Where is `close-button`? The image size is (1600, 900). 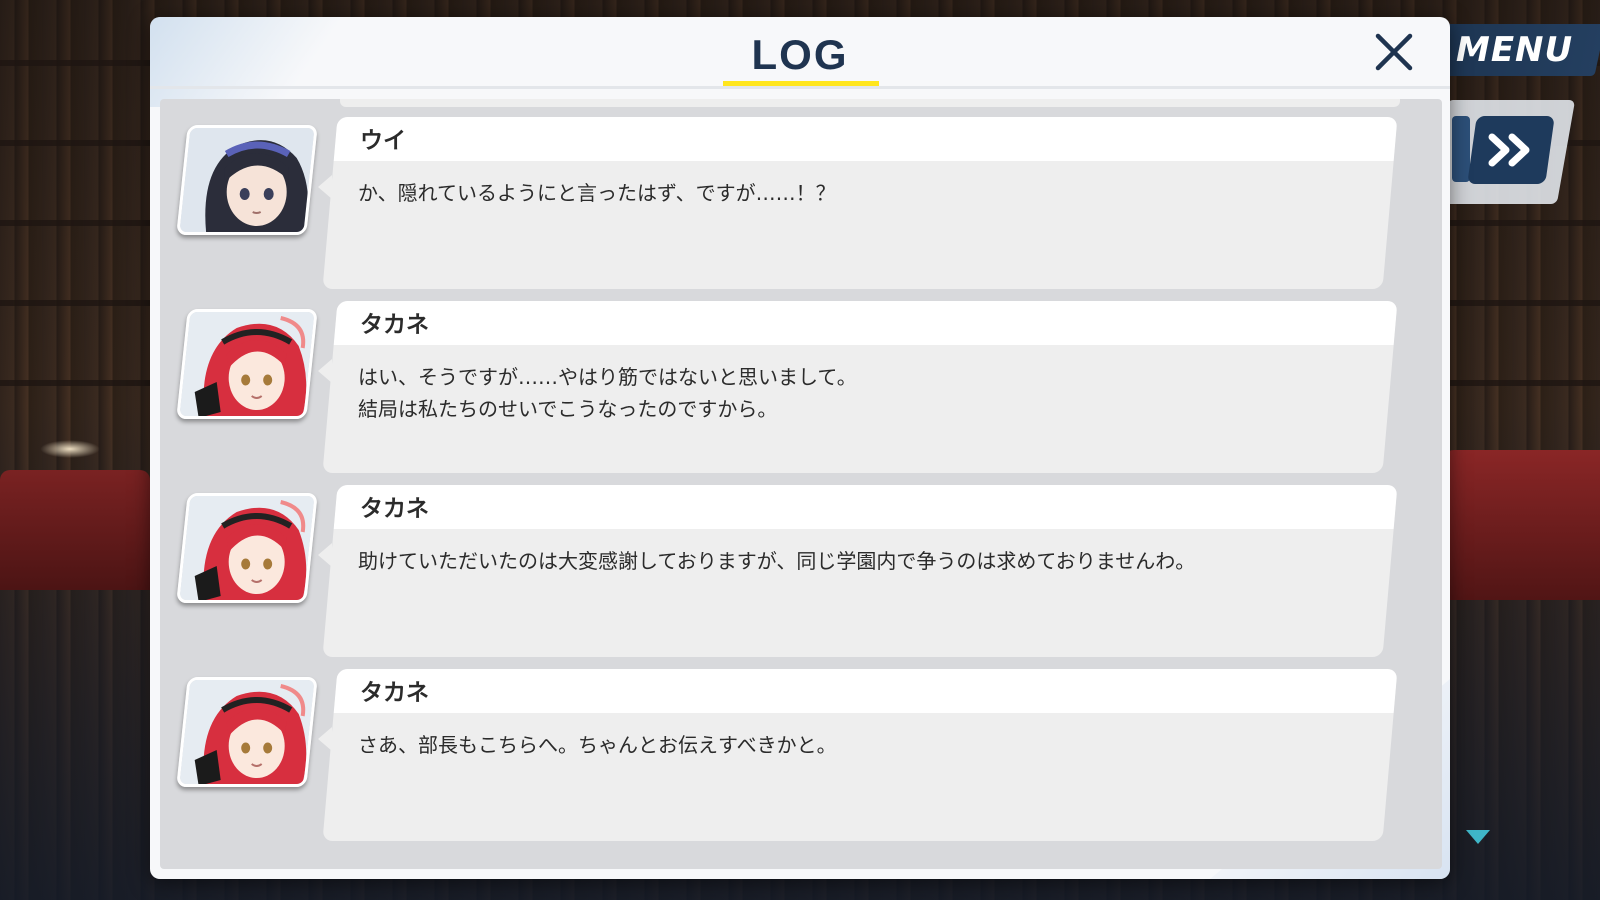
close-button is located at coordinates (1394, 52).